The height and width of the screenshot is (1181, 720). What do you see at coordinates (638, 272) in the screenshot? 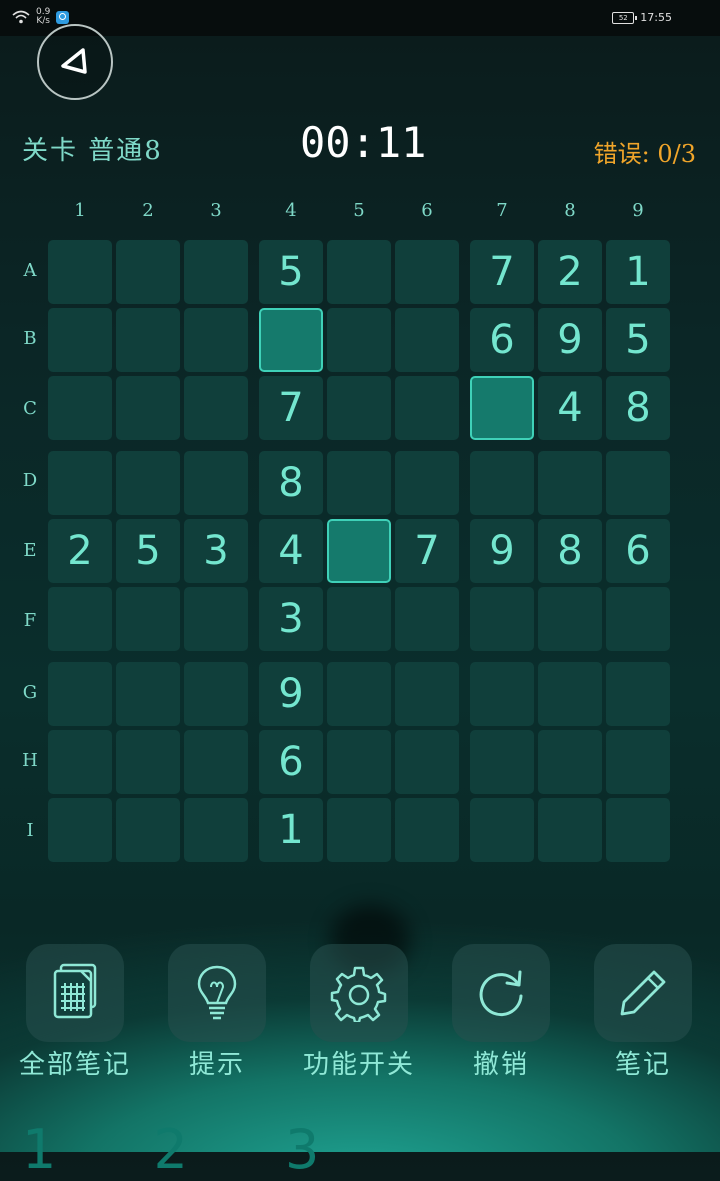
I see `sudoku-cell-a9: 1` at bounding box center [638, 272].